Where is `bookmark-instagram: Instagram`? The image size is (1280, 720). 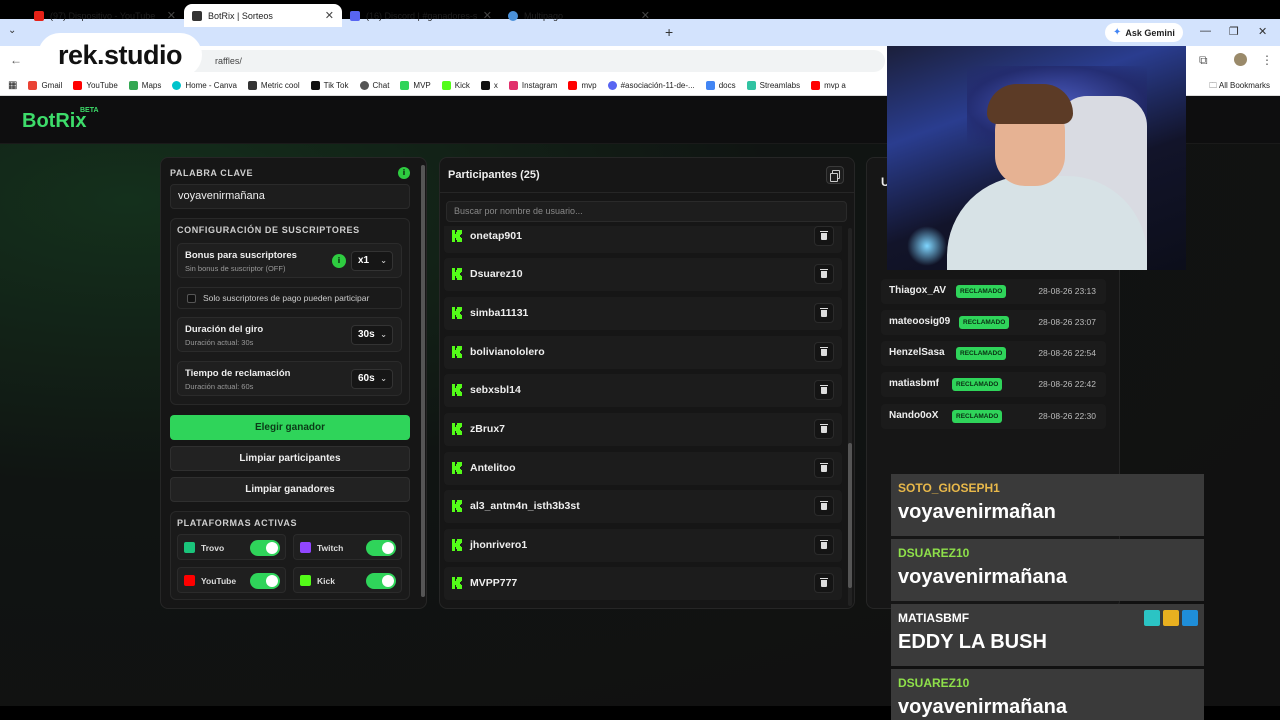
bookmark-instagram: Instagram is located at coordinates (532, 85).